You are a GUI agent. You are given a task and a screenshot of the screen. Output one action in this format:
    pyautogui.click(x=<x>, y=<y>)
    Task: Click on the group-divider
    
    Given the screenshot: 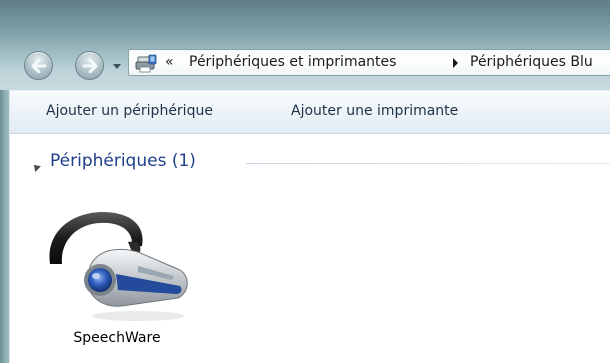 What is the action you would take?
    pyautogui.click(x=428, y=163)
    